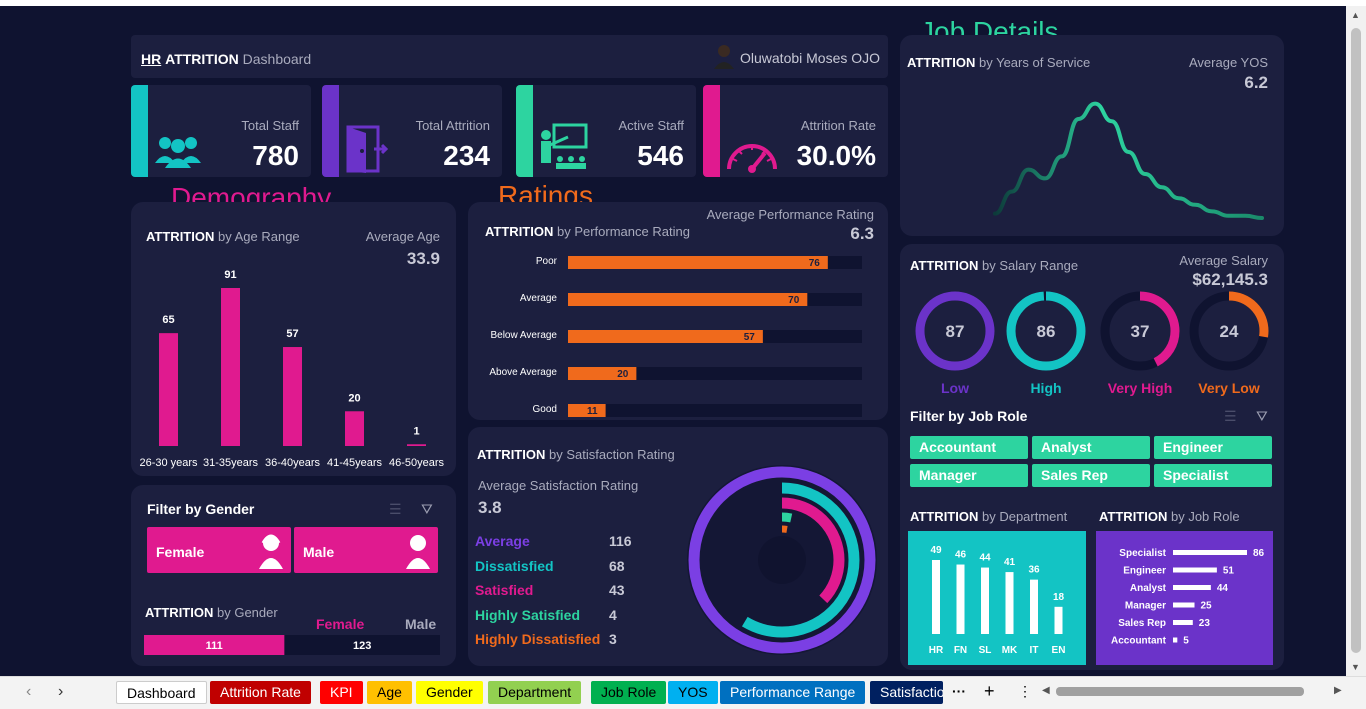  I want to click on sheet-tab-kpi: KPI, so click(341, 692).